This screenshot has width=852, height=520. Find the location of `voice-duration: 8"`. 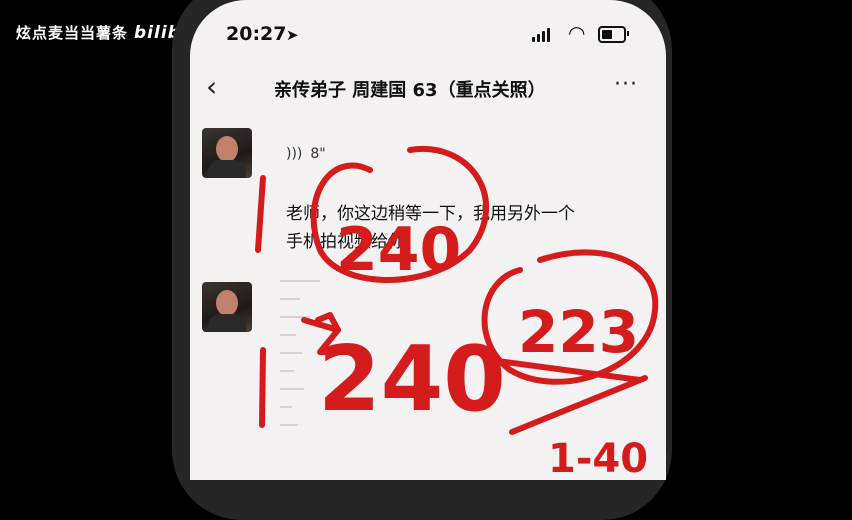

voice-duration: 8" is located at coordinates (318, 154).